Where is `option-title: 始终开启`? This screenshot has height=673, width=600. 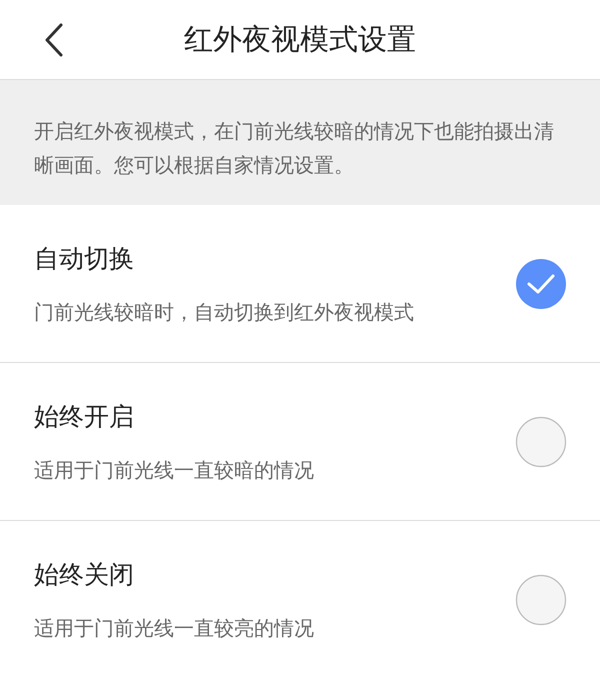
option-title: 始终开启 is located at coordinates (84, 416).